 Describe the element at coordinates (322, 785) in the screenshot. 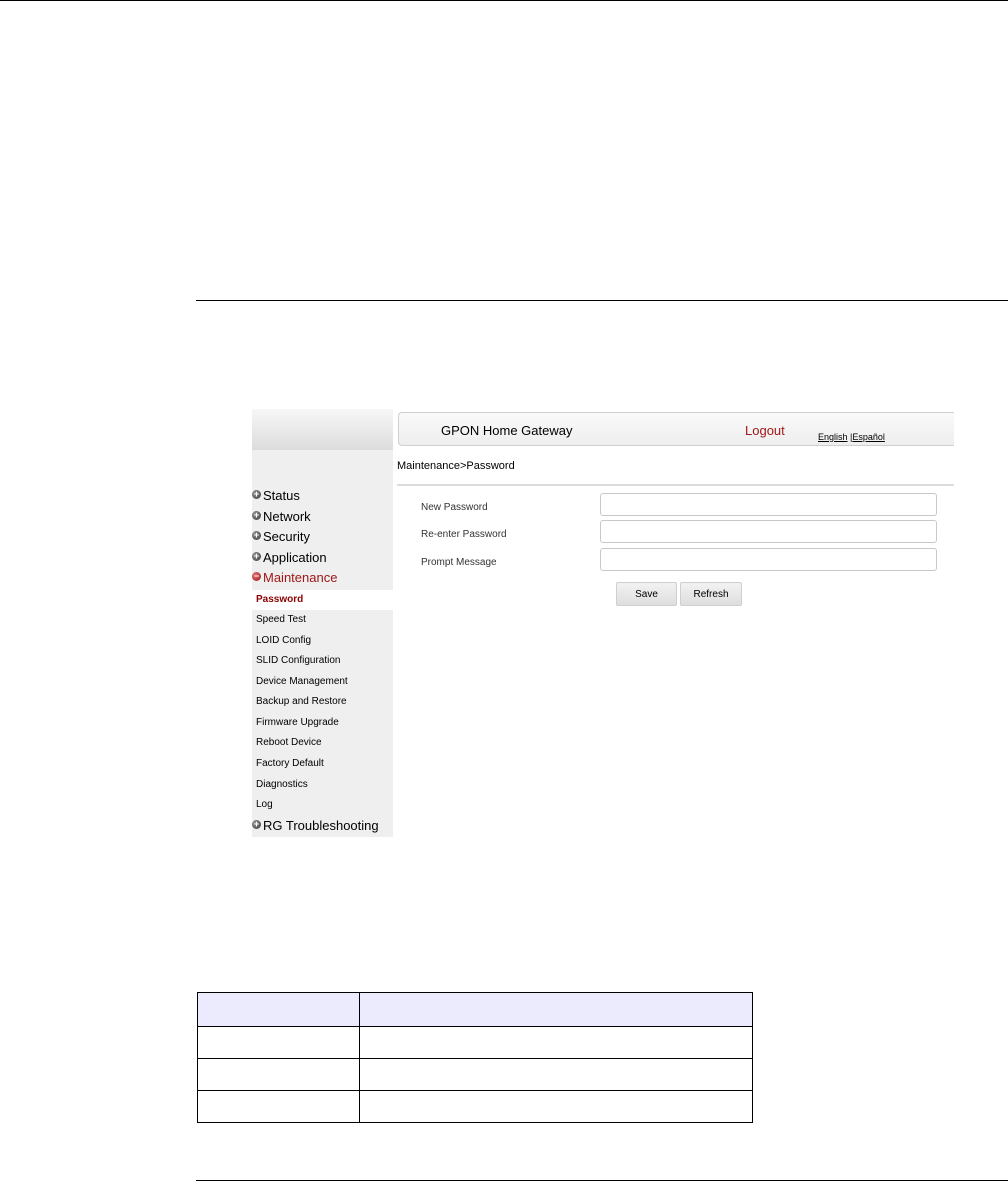

I see `sidebar-sub-diagnostics: Diagnostics` at that location.